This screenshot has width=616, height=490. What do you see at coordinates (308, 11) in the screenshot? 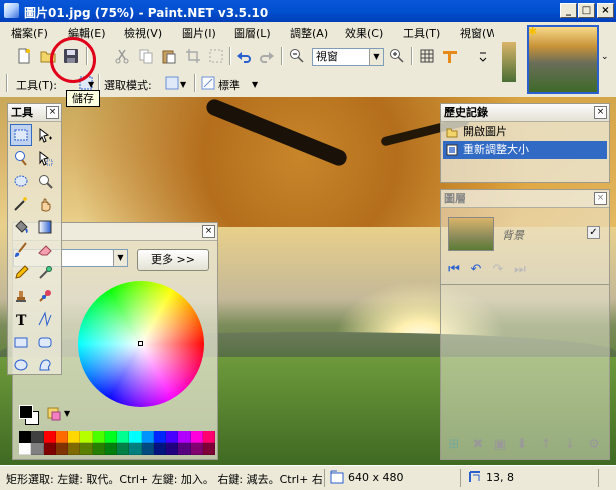
I see `title-bar: 圖片01.jpg (75%) - Paint.NET v3.5.10 _ □ ×` at bounding box center [308, 11].